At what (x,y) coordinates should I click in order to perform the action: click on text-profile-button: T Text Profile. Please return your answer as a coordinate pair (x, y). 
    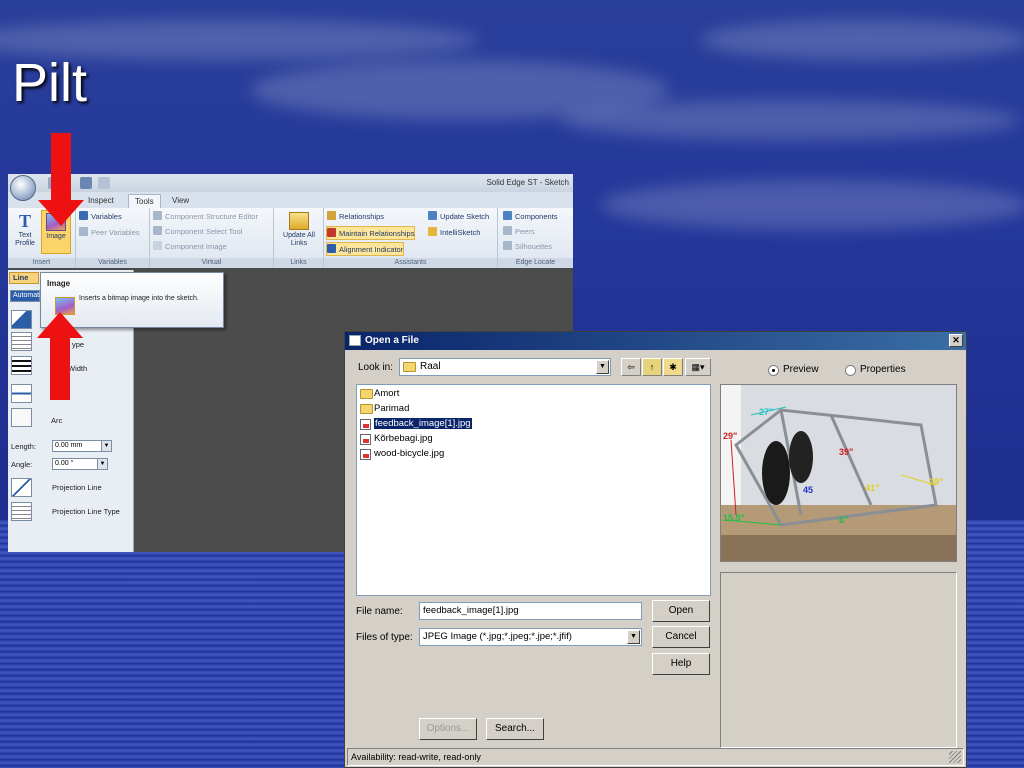
    Looking at the image, I should click on (25, 232).